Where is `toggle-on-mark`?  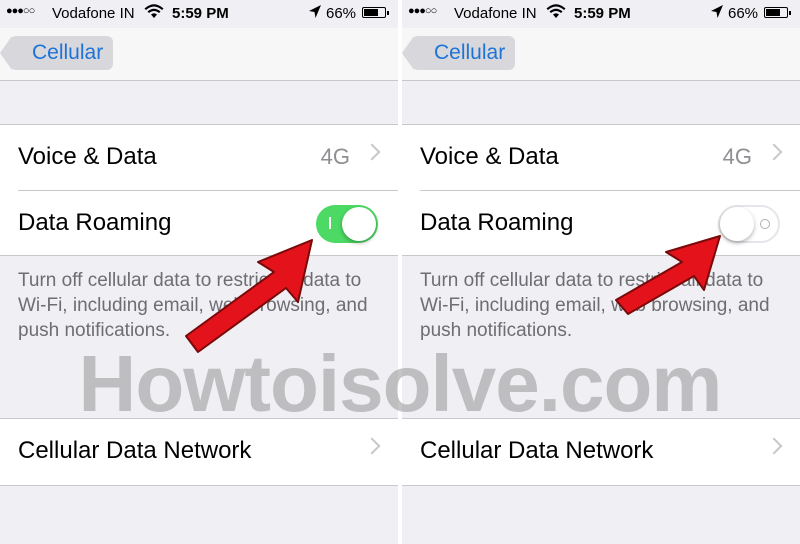 toggle-on-mark is located at coordinates (330, 223).